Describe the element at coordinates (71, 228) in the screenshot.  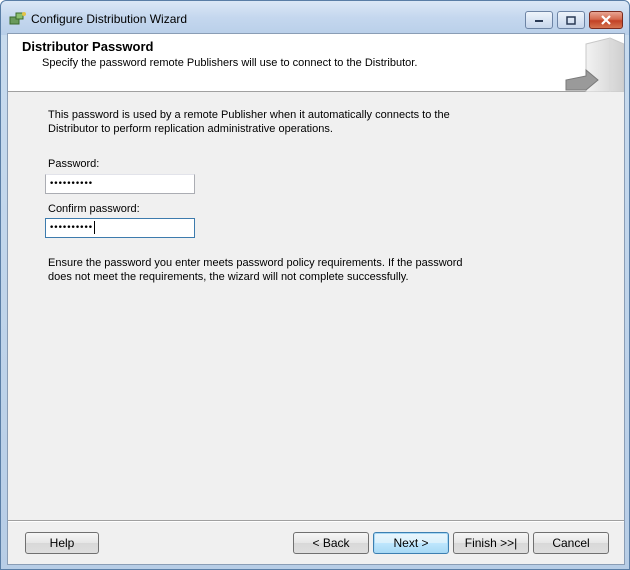
I see `confirm-password-value: ••••••••••` at that location.